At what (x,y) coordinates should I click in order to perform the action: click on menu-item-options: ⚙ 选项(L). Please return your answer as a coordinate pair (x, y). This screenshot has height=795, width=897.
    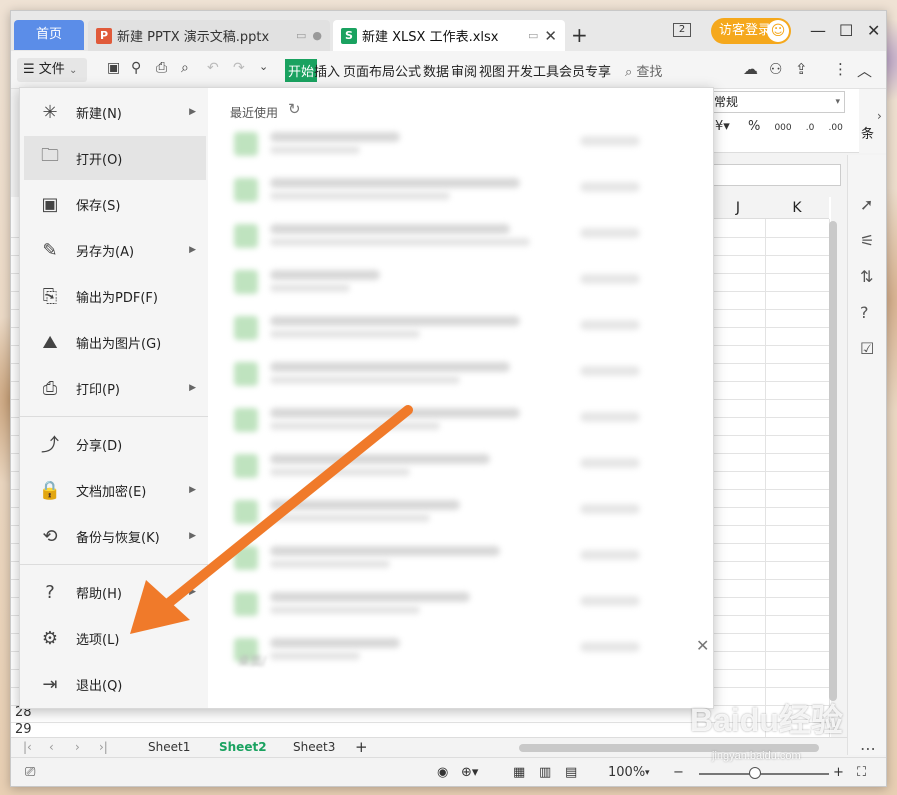
    Looking at the image, I should click on (115, 638).